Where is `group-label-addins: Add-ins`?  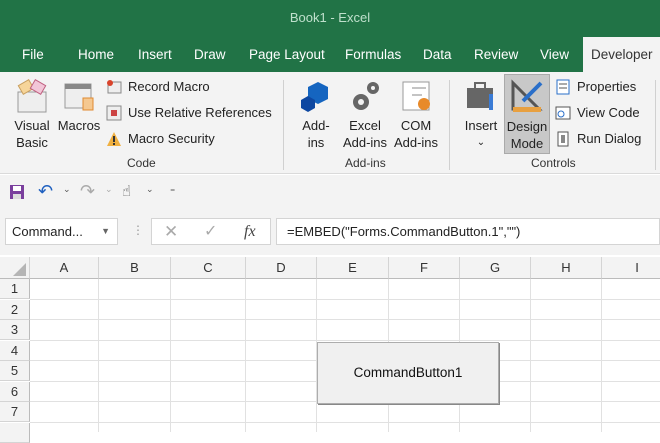
group-label-addins: Add-ins is located at coordinates (365, 163).